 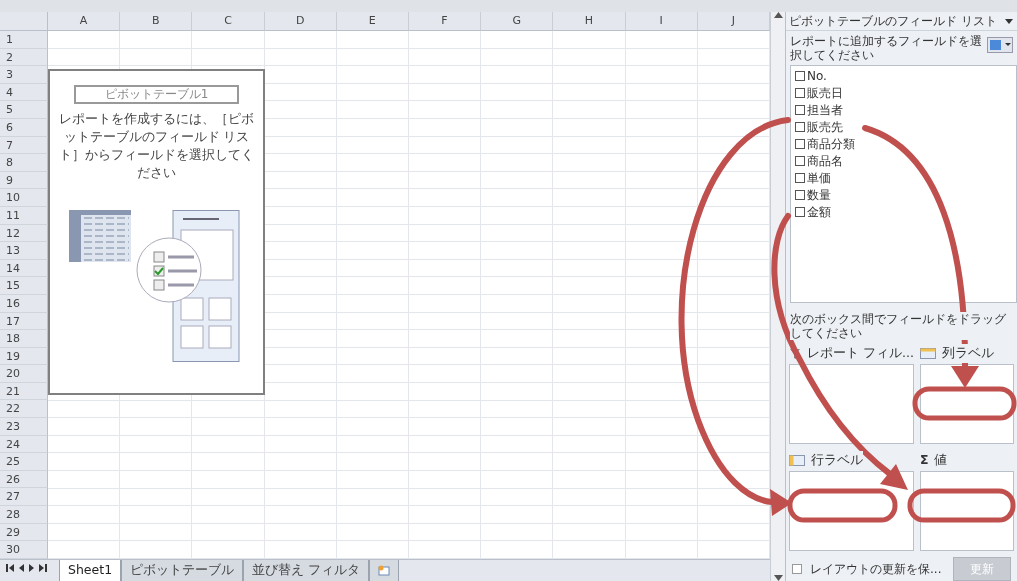 What do you see at coordinates (24, 339) in the screenshot?
I see `row-header: 18` at bounding box center [24, 339].